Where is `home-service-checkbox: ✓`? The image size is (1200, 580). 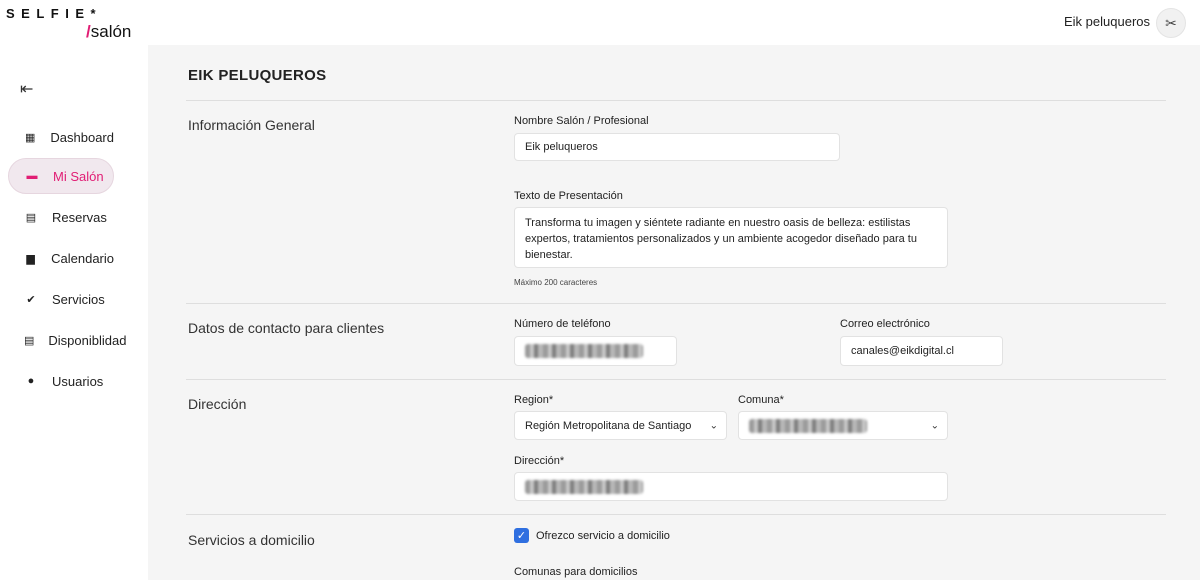
home-service-checkbox: ✓ is located at coordinates (521, 535).